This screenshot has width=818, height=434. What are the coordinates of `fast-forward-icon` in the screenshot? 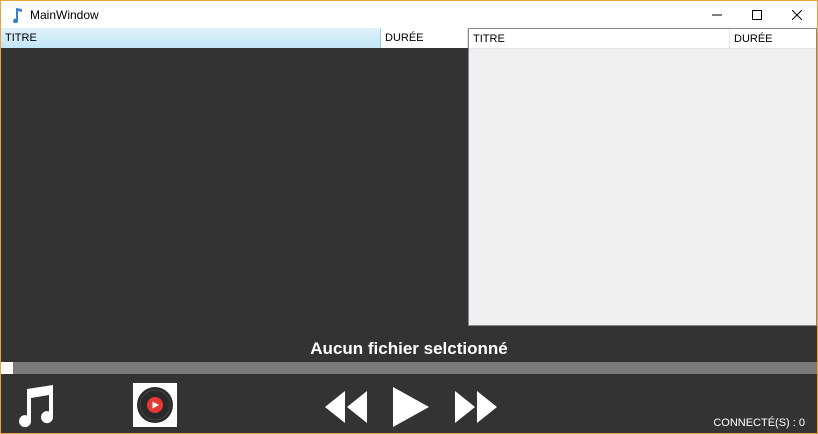 It's located at (476, 407).